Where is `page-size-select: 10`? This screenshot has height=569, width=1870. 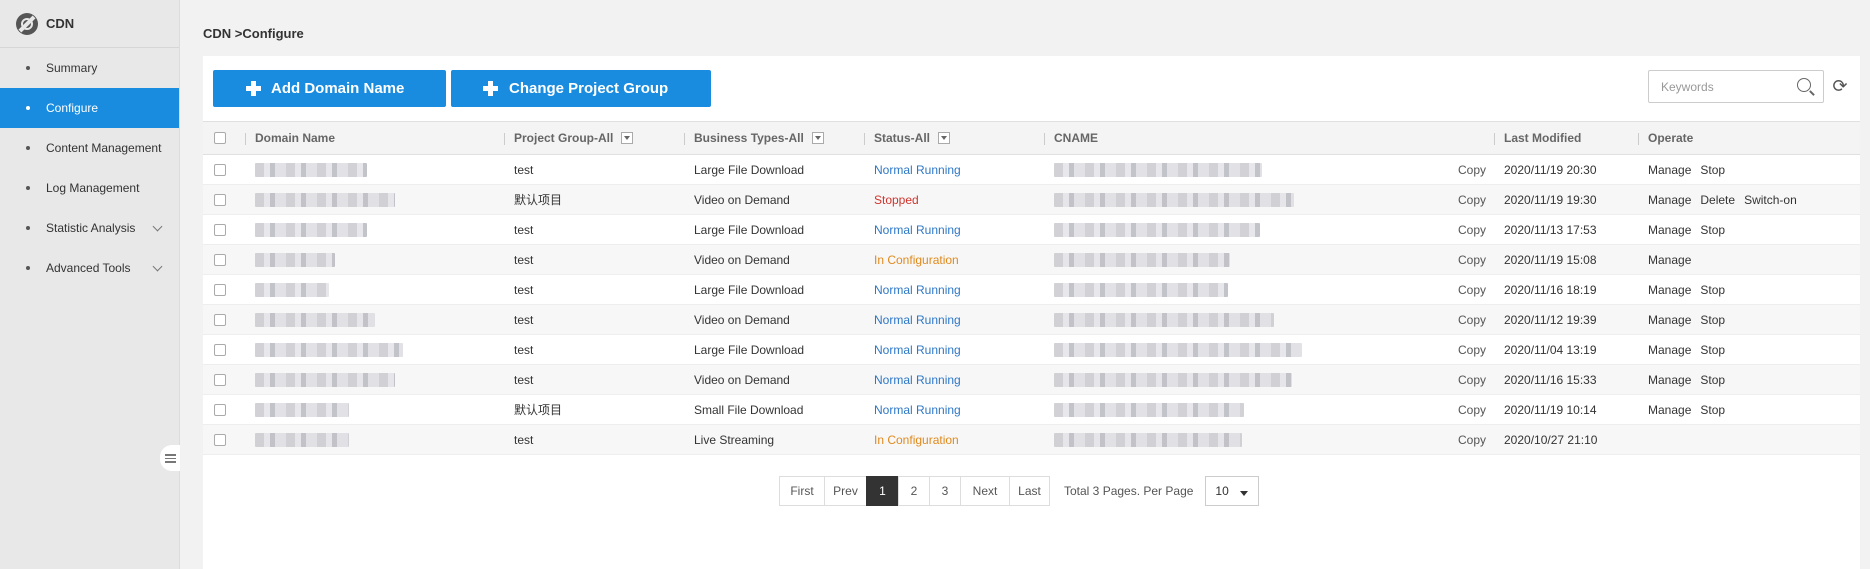 page-size-select: 10 is located at coordinates (1232, 491).